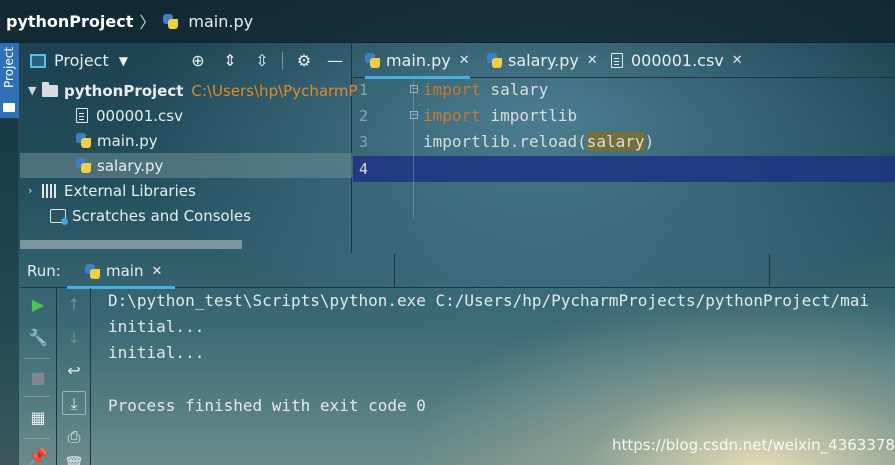 The width and height of the screenshot is (895, 465). What do you see at coordinates (649, 141) in the screenshot?
I see `code-text: )` at bounding box center [649, 141].